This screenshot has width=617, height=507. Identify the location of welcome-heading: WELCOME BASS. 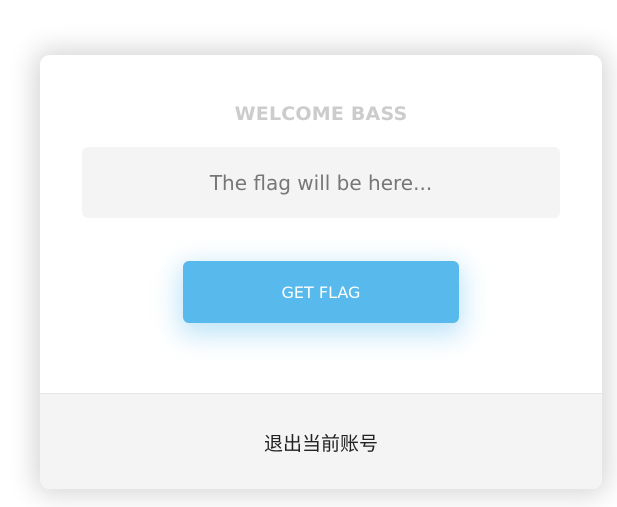
(321, 114).